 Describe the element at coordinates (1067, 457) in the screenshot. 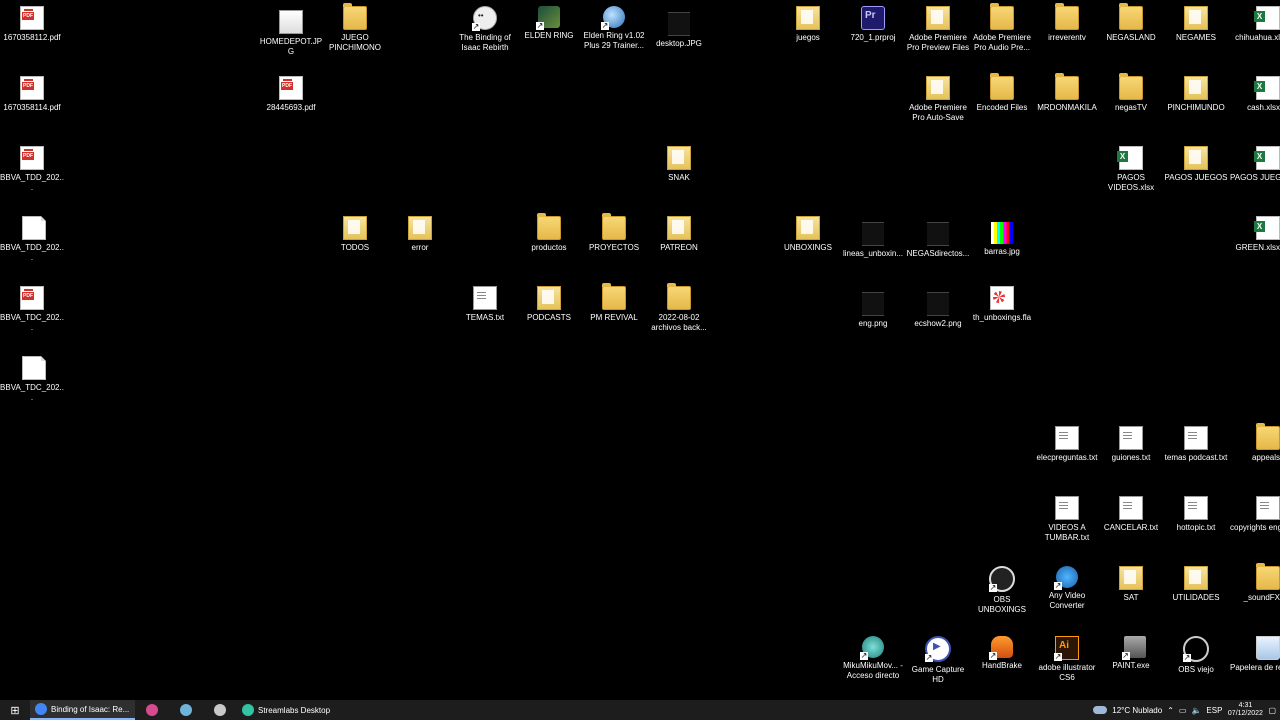

I see `desktop-icon-label: elecpreguntas.txt` at that location.